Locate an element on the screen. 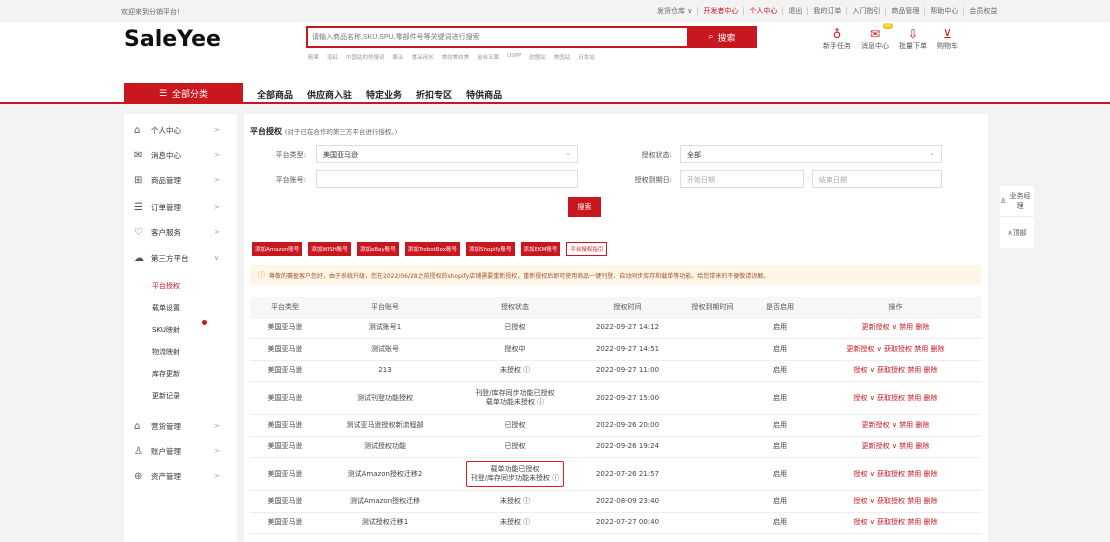 The image size is (1110, 542). filter-search-button: 搜索 is located at coordinates (584, 207).